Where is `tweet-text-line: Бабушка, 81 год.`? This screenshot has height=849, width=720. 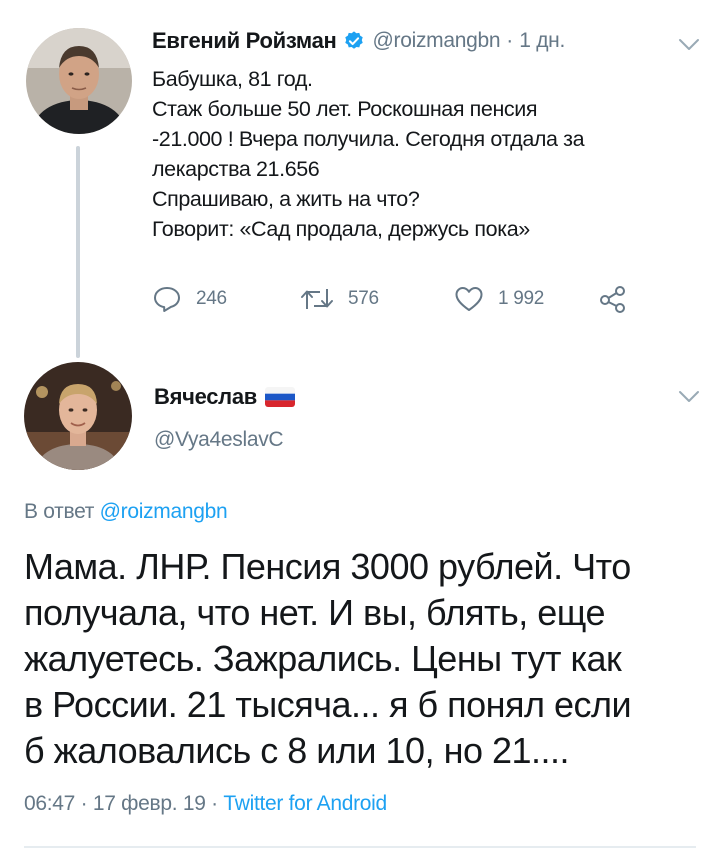
tweet-text-line: Бабушка, 81 год. is located at coordinates (232, 79).